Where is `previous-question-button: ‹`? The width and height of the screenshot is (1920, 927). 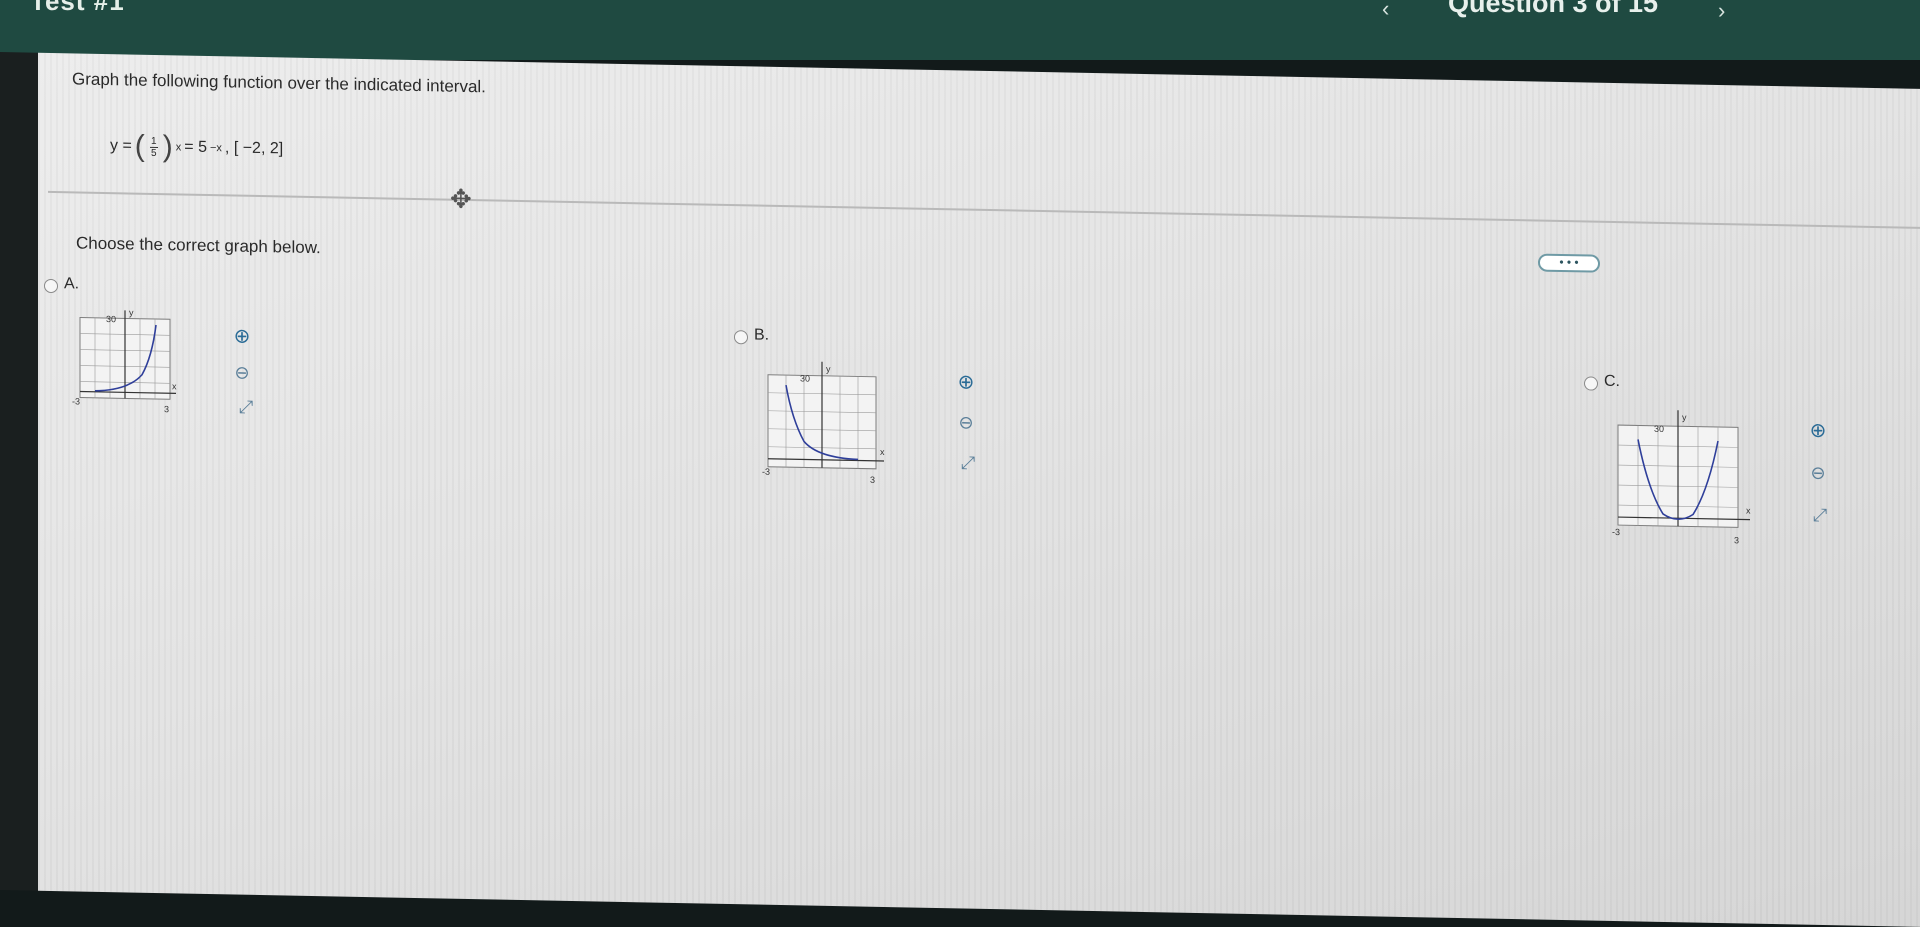 previous-question-button: ‹ is located at coordinates (1385, 11).